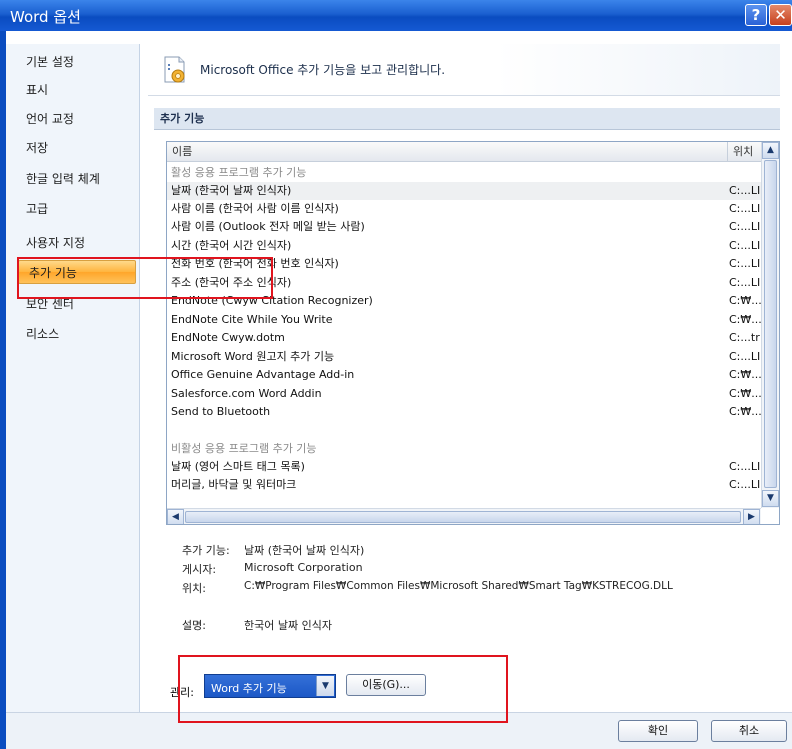 Image resolution: width=792 pixels, height=749 pixels. What do you see at coordinates (288, 625) in the screenshot?
I see `detail-description-value: 한국어 날짜 인식자` at bounding box center [288, 625].